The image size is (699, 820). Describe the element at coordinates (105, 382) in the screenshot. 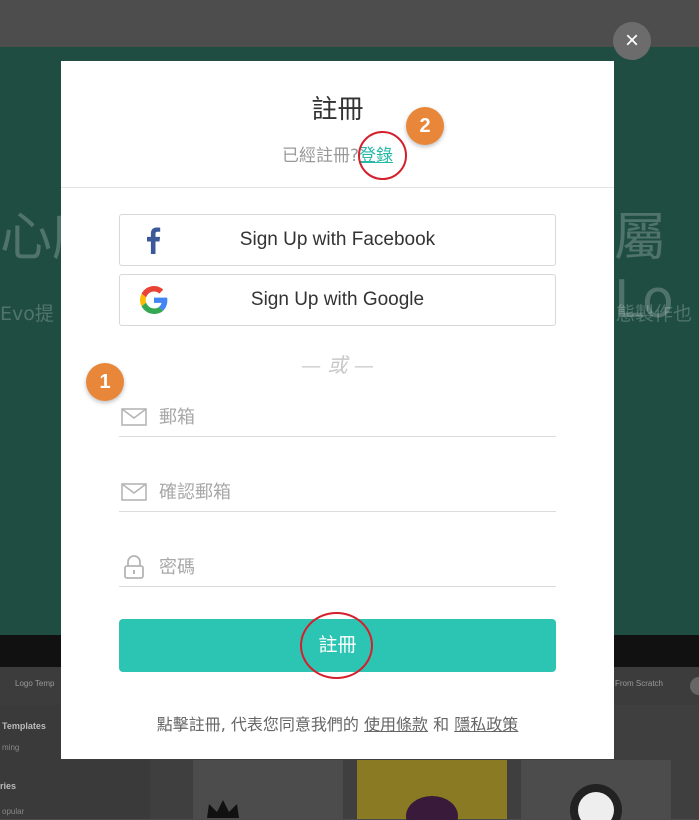

I see `step-badge-1: 1` at that location.